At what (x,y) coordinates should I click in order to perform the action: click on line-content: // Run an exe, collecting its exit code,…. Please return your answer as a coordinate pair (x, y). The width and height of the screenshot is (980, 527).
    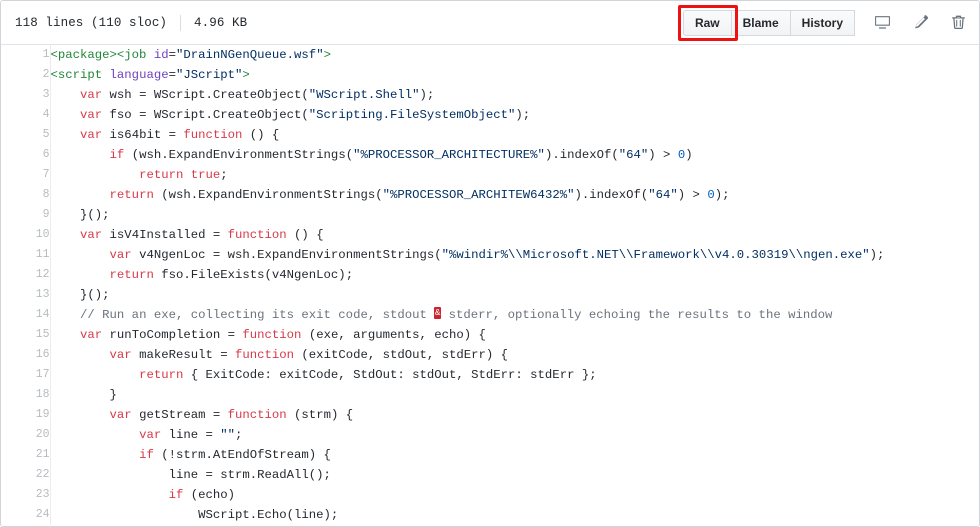
    Looking at the image, I should click on (514, 315).